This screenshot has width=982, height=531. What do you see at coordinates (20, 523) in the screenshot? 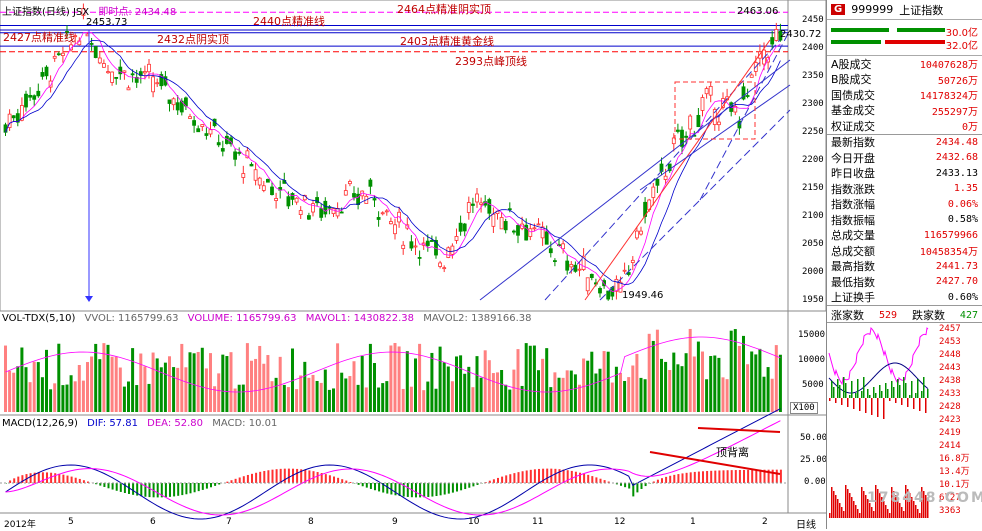
I see `date-tick: 2012年` at bounding box center [20, 523].